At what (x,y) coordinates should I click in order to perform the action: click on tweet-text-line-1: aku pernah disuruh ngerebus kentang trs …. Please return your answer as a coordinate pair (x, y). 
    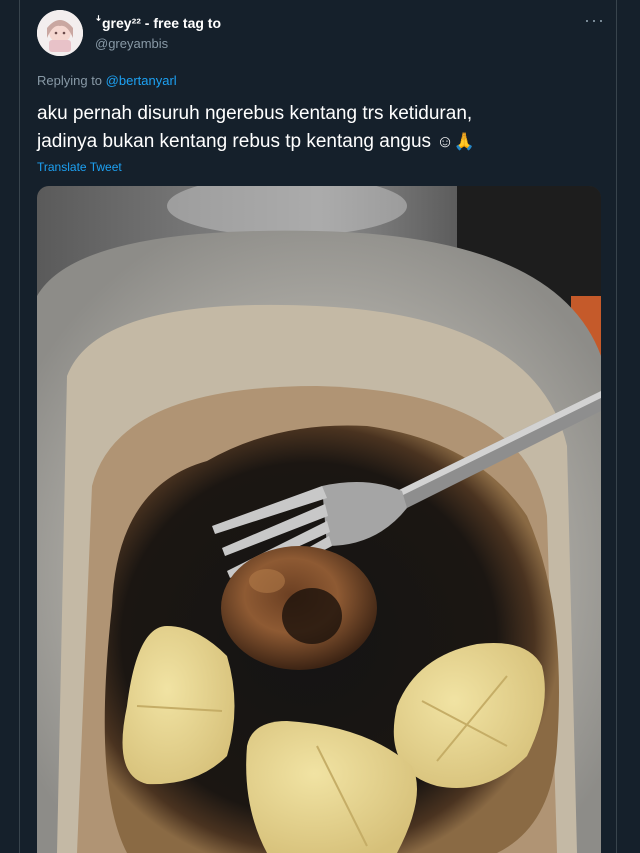
    Looking at the image, I should click on (255, 113).